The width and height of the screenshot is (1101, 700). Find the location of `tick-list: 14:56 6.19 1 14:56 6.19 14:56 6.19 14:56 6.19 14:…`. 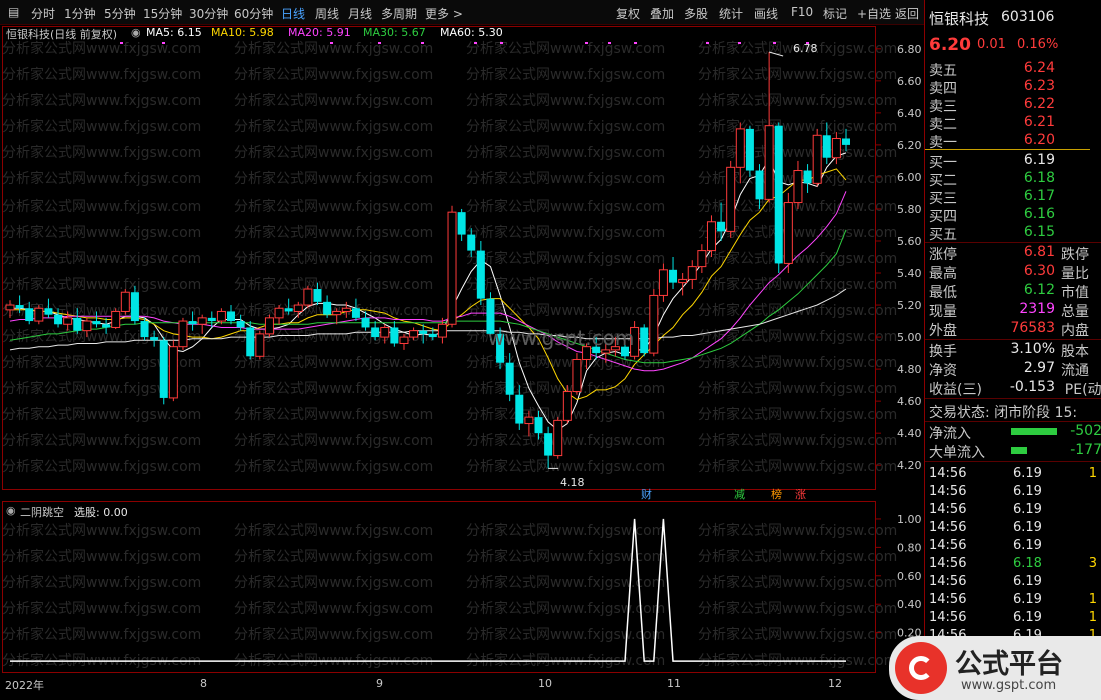

tick-list: 14:56 6.19 1 14:56 6.19 14:56 6.19 14:56 6.19 14:… is located at coordinates (1013, 554).